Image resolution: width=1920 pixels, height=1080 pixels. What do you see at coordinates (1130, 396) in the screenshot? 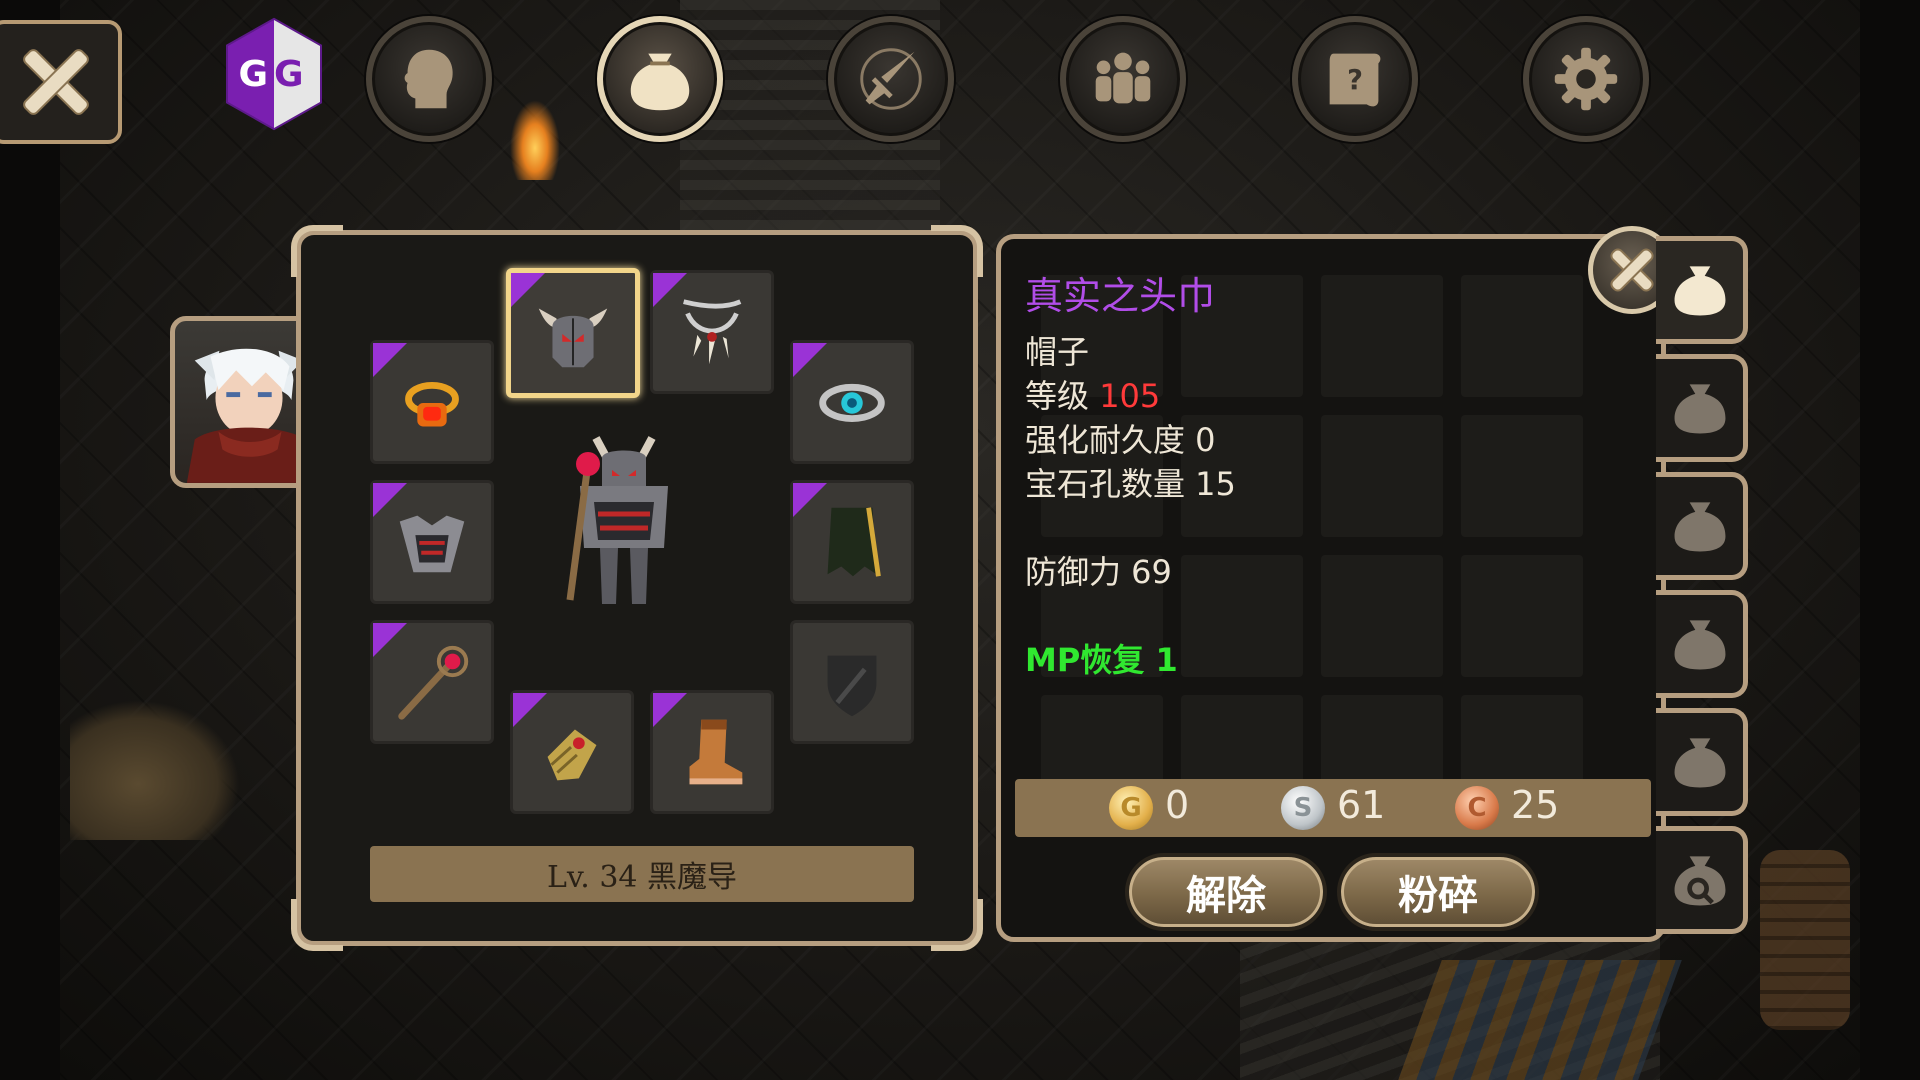
I see `item-level-value: 105` at bounding box center [1130, 396].